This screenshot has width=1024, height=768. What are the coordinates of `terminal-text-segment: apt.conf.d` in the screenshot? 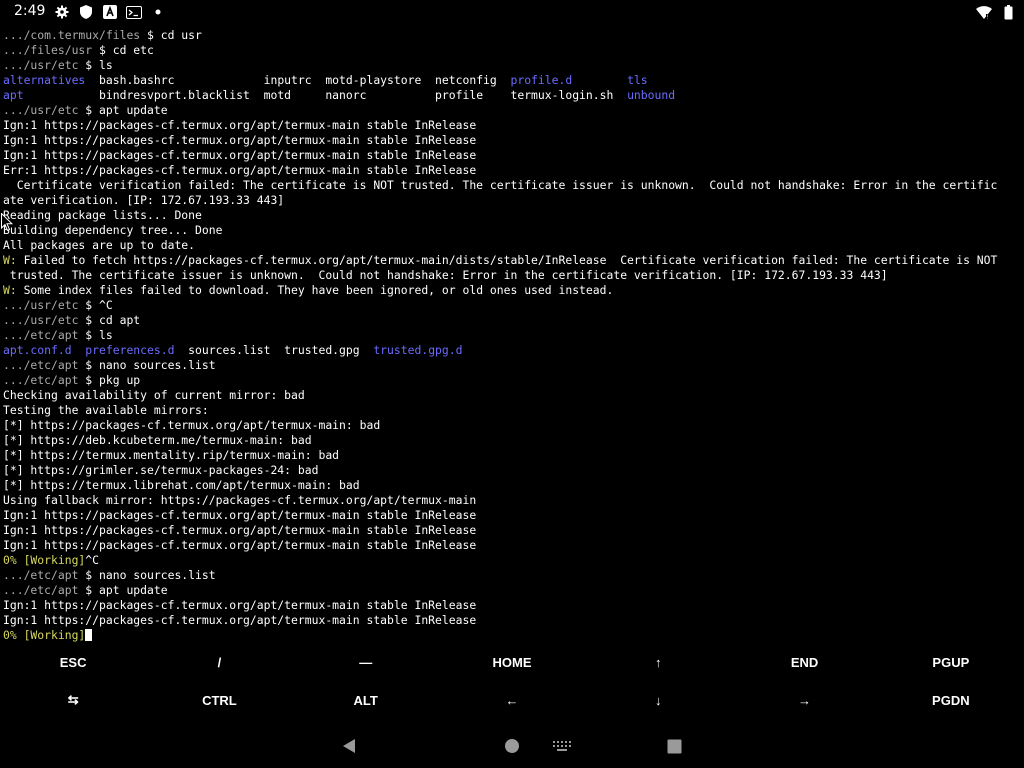 It's located at (37, 350).